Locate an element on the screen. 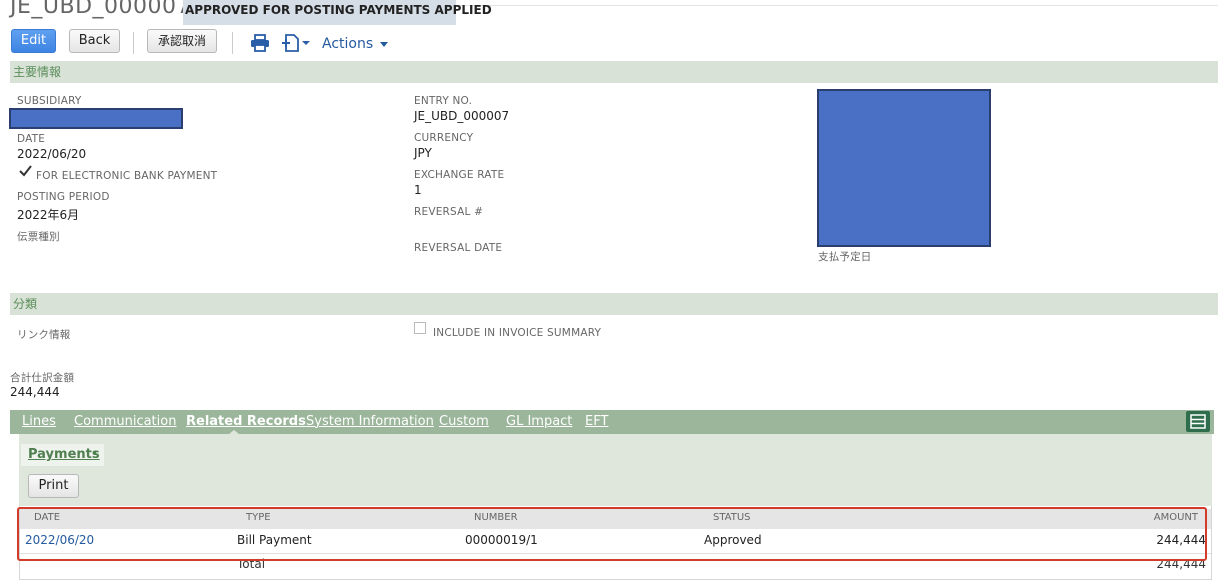  payment-due-date-label: 支払予定日 is located at coordinates (845, 257).